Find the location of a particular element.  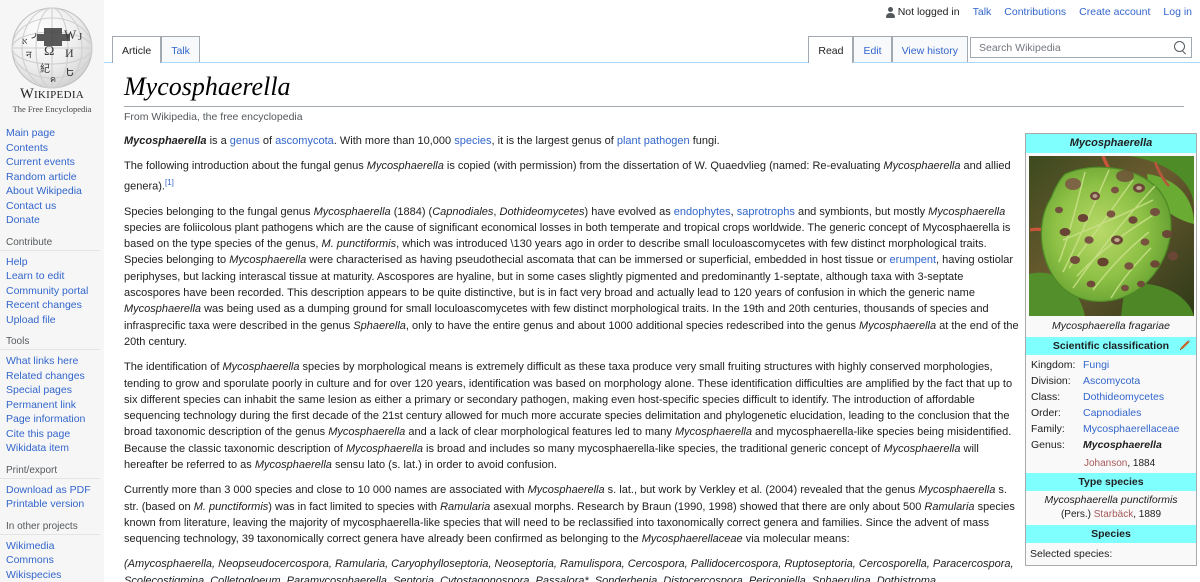

sidebar-item-wikispecies: Wikispecies is located at coordinates (52, 575).